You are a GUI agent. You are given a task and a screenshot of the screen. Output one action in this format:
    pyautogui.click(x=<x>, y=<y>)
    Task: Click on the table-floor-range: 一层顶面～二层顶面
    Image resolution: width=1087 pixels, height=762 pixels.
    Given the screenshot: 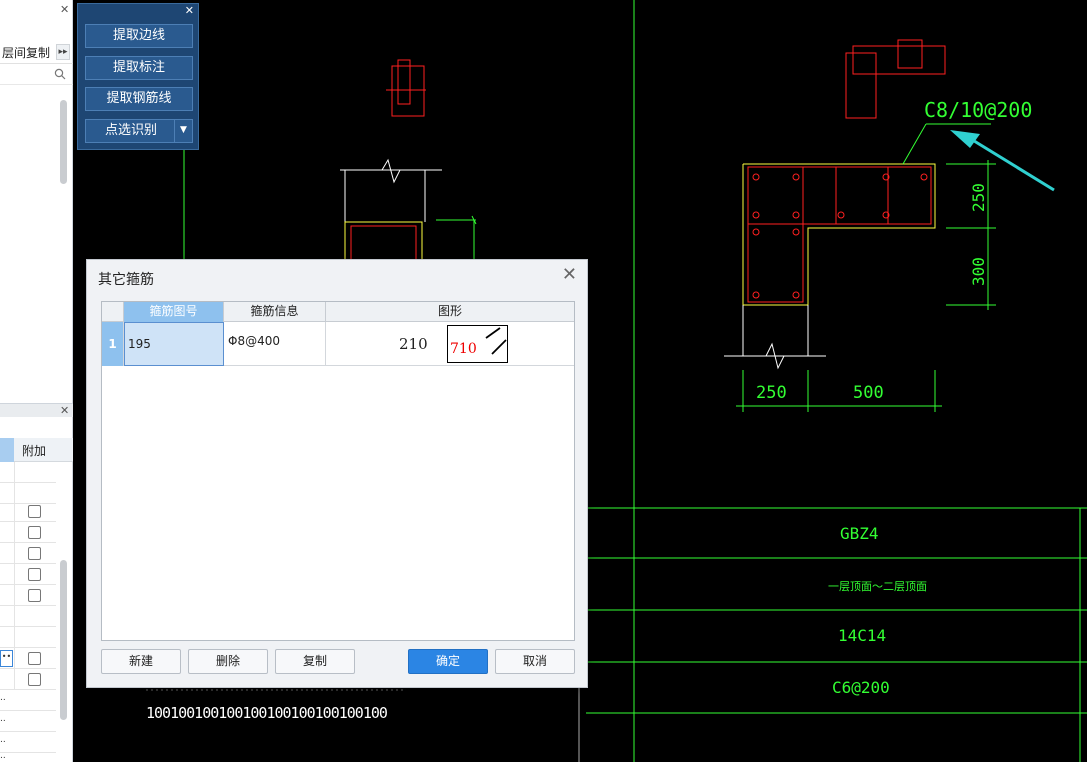 What is the action you would take?
    pyautogui.click(x=877, y=586)
    